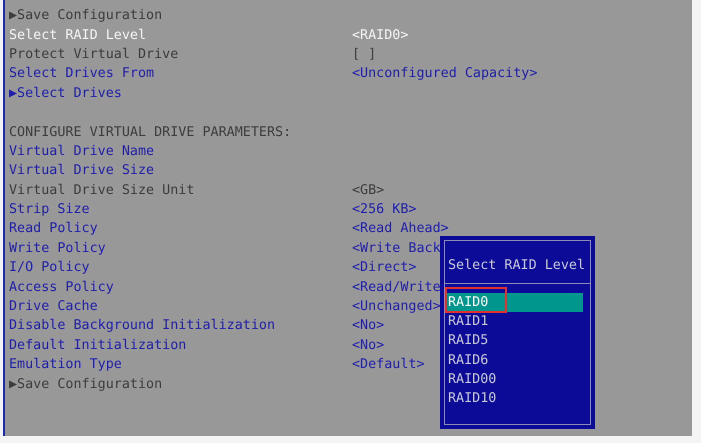 This screenshot has width=701, height=443. What do you see at coordinates (384, 268) in the screenshot?
I see `field-value: <Direct>` at bounding box center [384, 268].